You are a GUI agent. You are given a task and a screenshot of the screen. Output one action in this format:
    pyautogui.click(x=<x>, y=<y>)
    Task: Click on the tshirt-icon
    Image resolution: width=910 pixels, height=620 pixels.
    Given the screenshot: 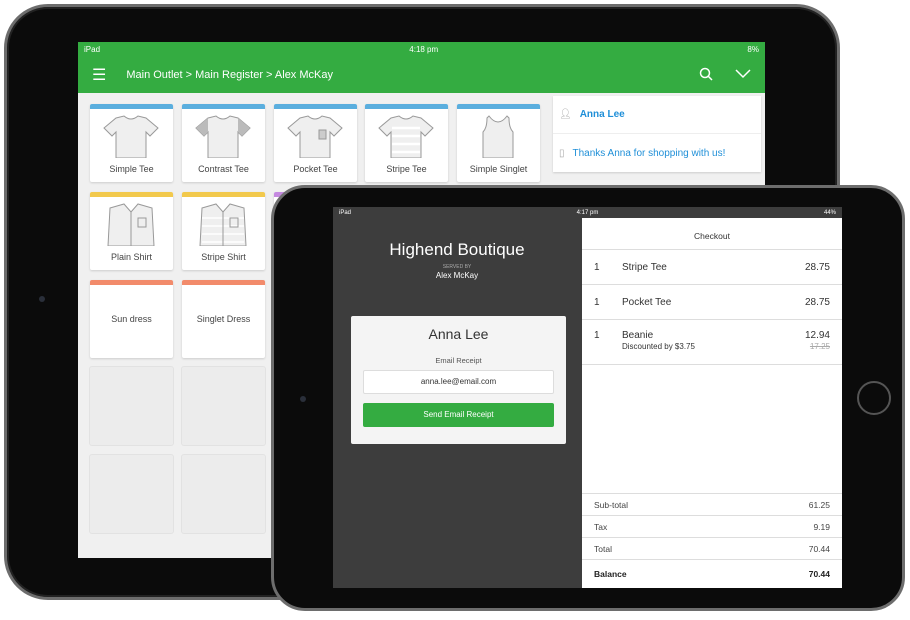 What is the action you would take?
    pyautogui.click(x=131, y=136)
    